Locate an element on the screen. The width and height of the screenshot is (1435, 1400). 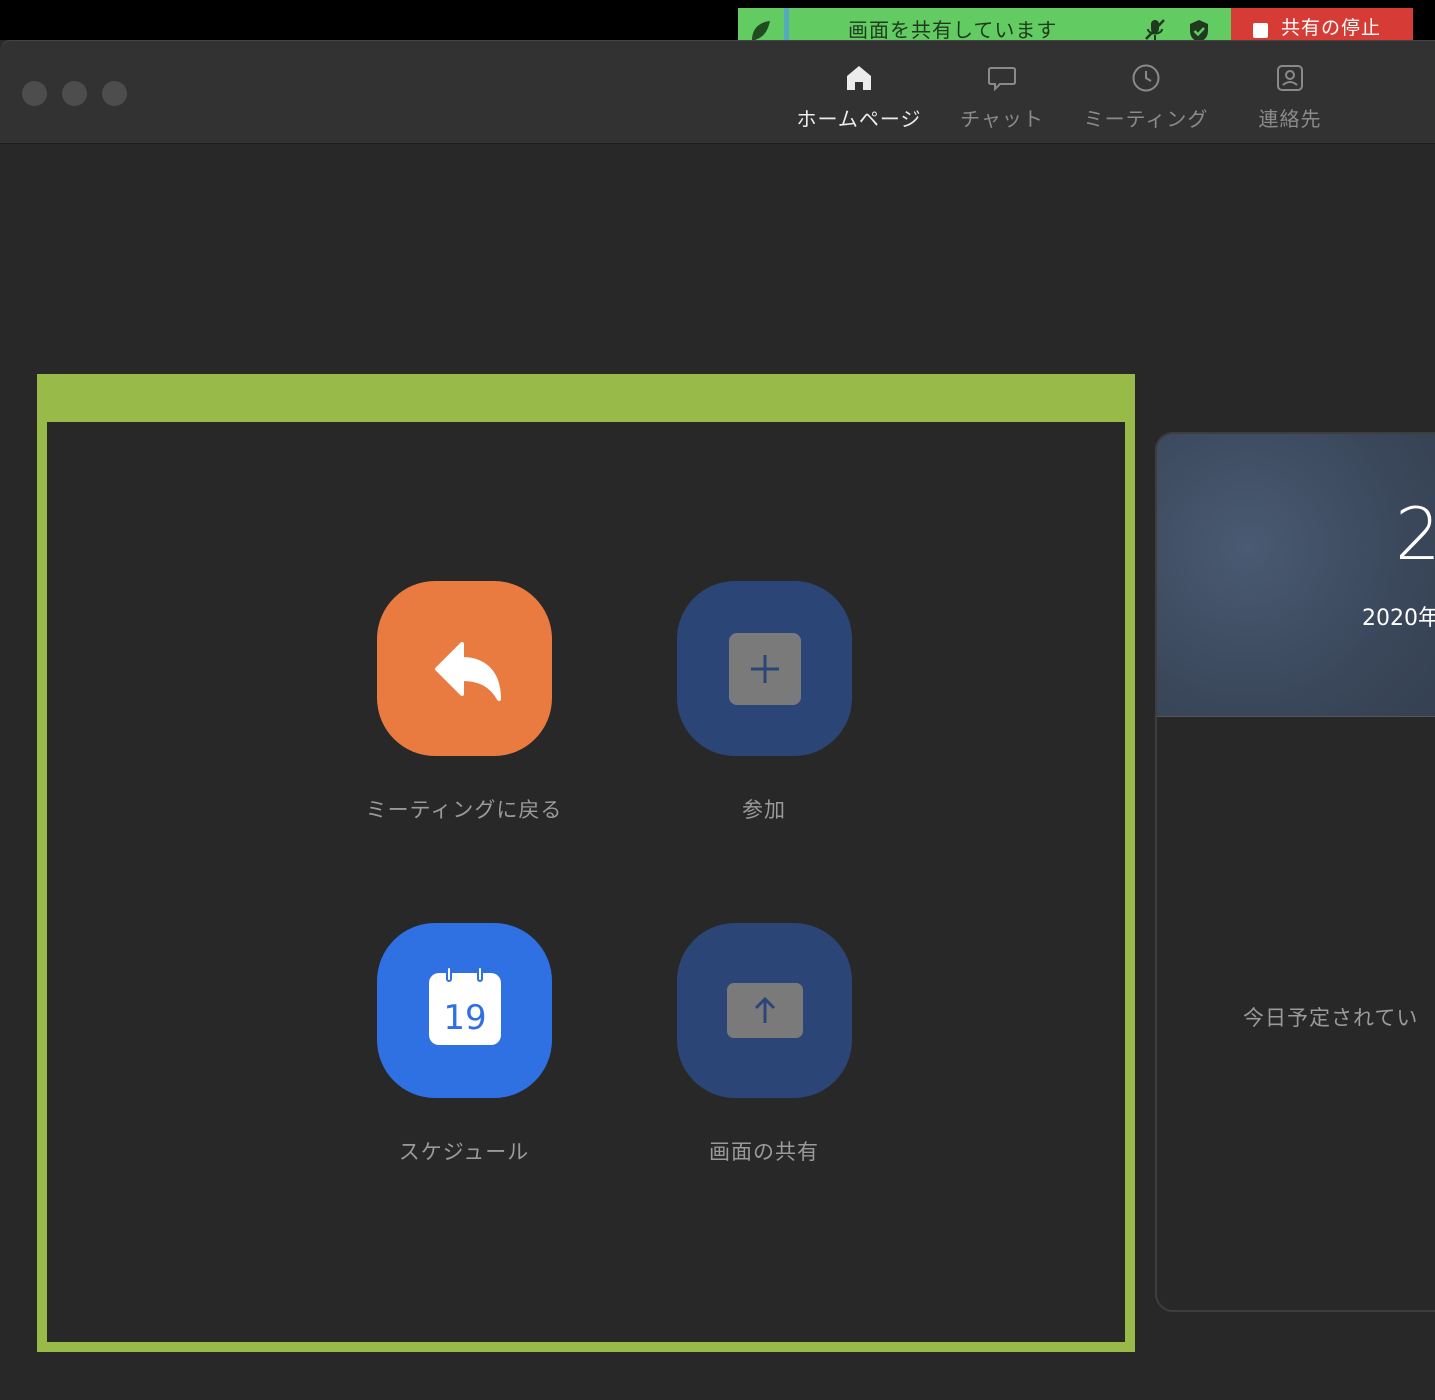
upcoming-meetings-card: 2 2020年 今日予定されてい is located at coordinates (1295, 872).